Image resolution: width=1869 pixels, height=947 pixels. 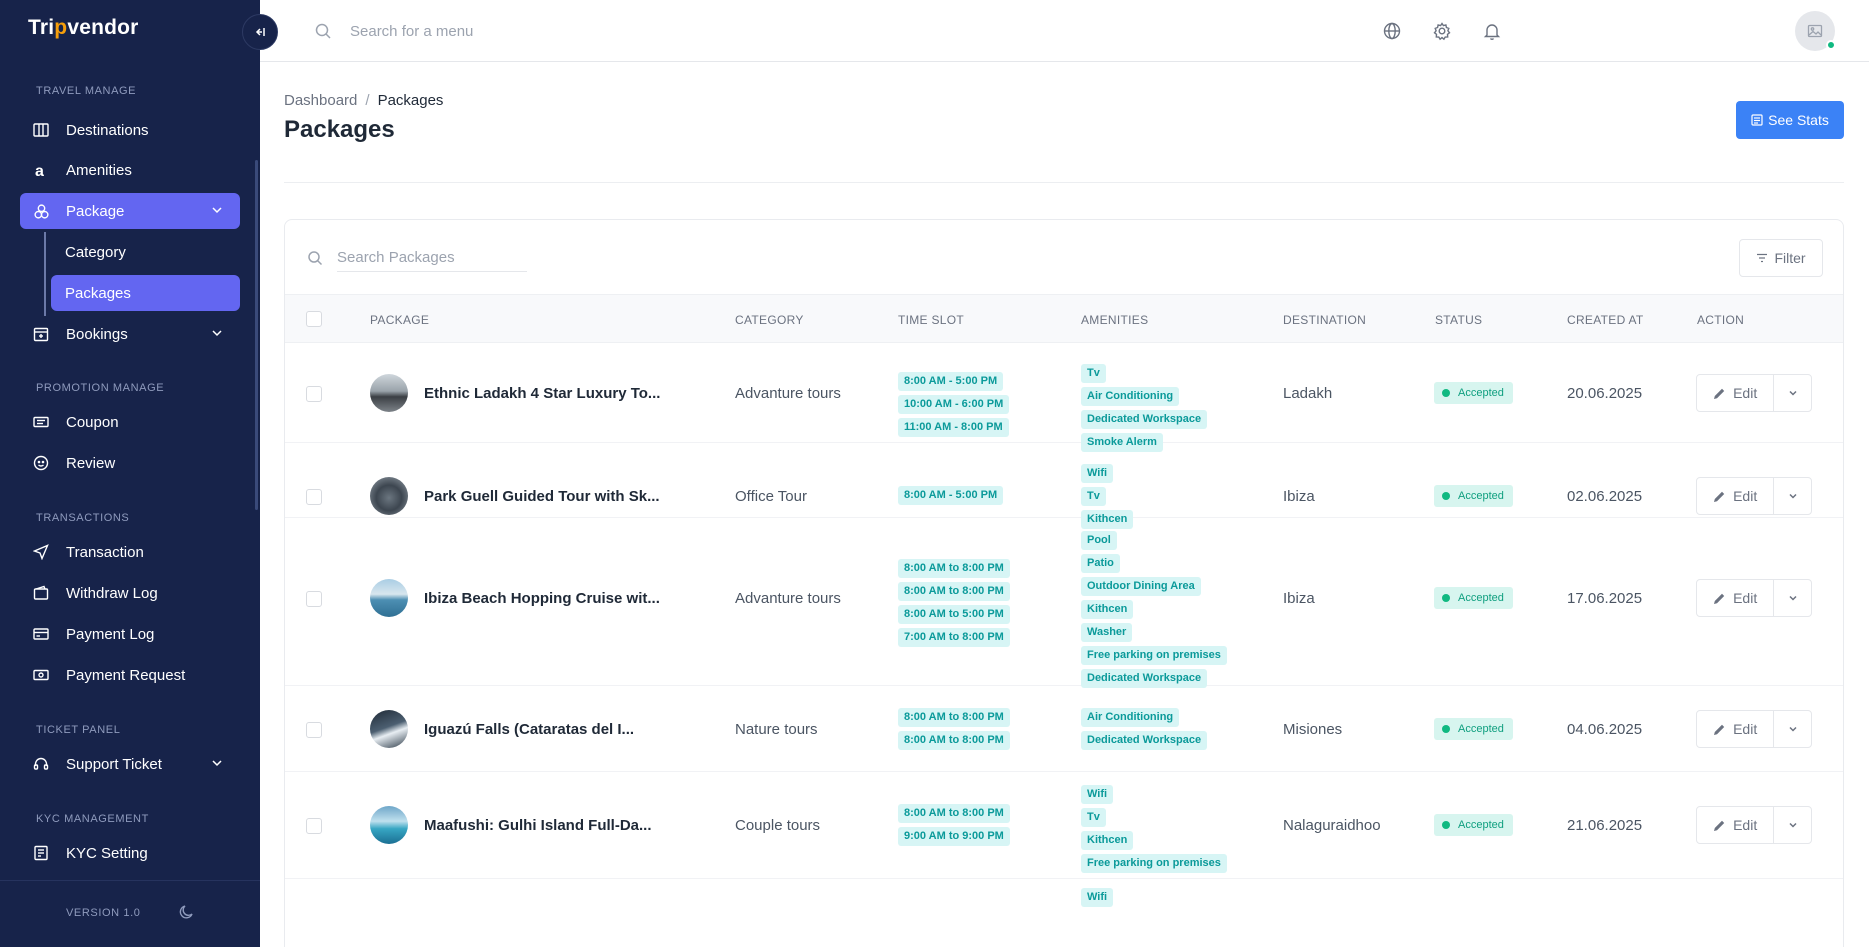 I want to click on sidebar-item-category: Category, so click(x=145, y=252).